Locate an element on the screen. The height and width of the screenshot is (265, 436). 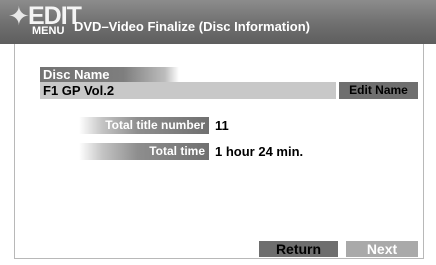
next-button: Next is located at coordinates (382, 249).